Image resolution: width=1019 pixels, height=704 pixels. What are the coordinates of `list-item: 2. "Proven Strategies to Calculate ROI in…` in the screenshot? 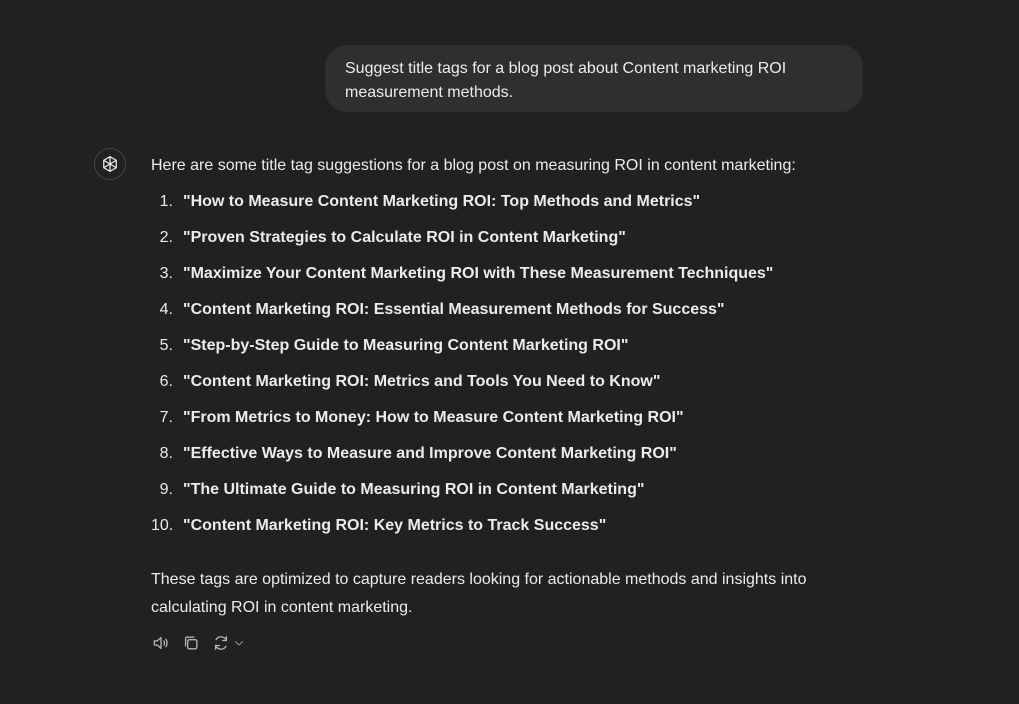 It's located at (501, 244).